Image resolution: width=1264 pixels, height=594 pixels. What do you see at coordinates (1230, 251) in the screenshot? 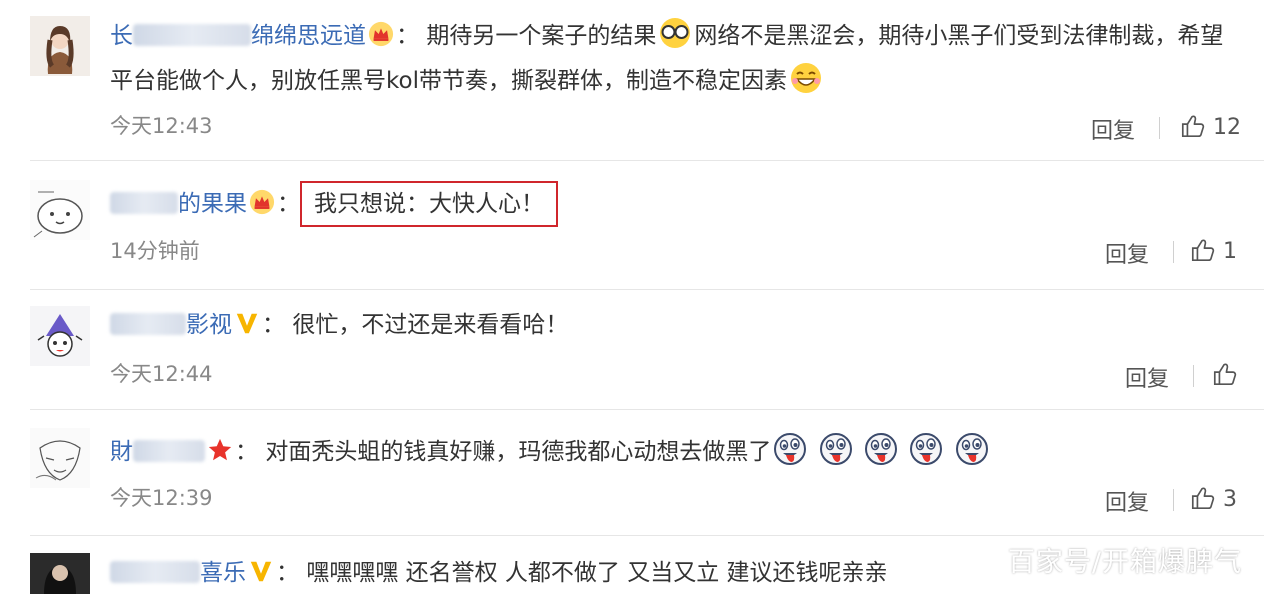
I see `like-count: 1` at bounding box center [1230, 251].